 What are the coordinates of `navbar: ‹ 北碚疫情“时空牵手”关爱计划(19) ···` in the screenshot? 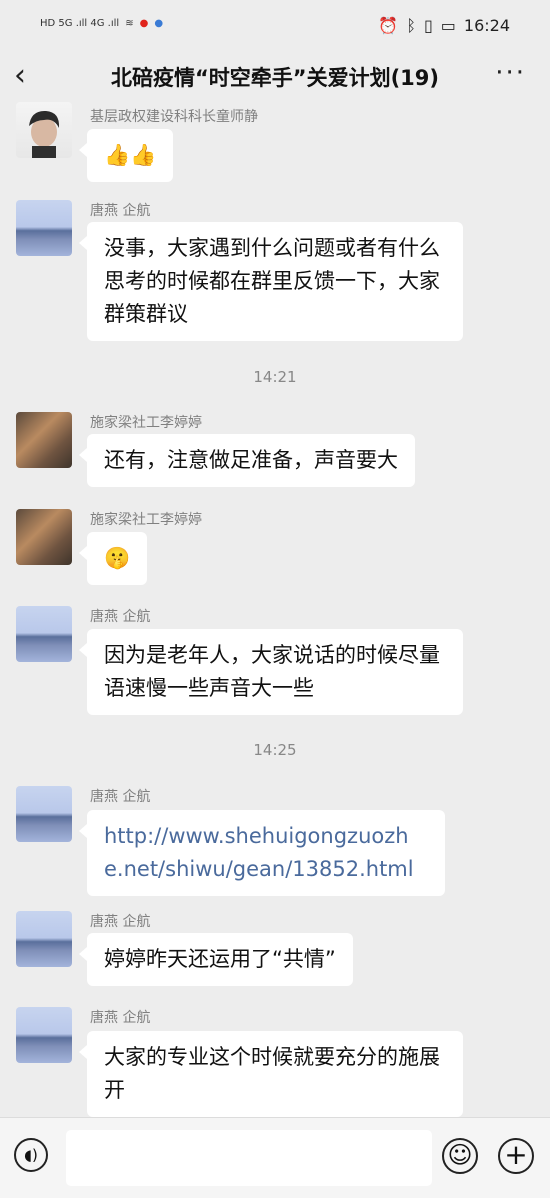 It's located at (275, 79).